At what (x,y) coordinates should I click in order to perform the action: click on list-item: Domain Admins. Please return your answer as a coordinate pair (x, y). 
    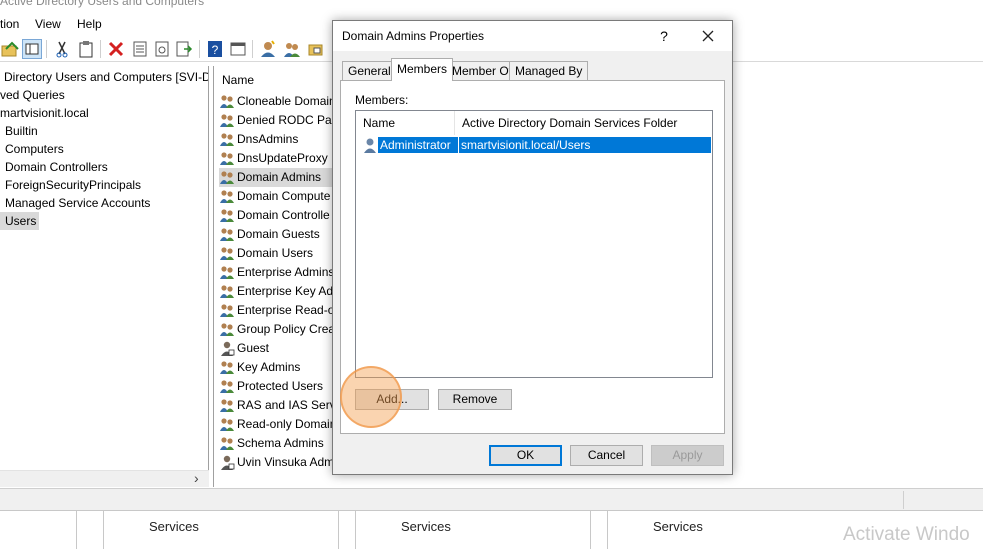
    Looking at the image, I should click on (276, 177).